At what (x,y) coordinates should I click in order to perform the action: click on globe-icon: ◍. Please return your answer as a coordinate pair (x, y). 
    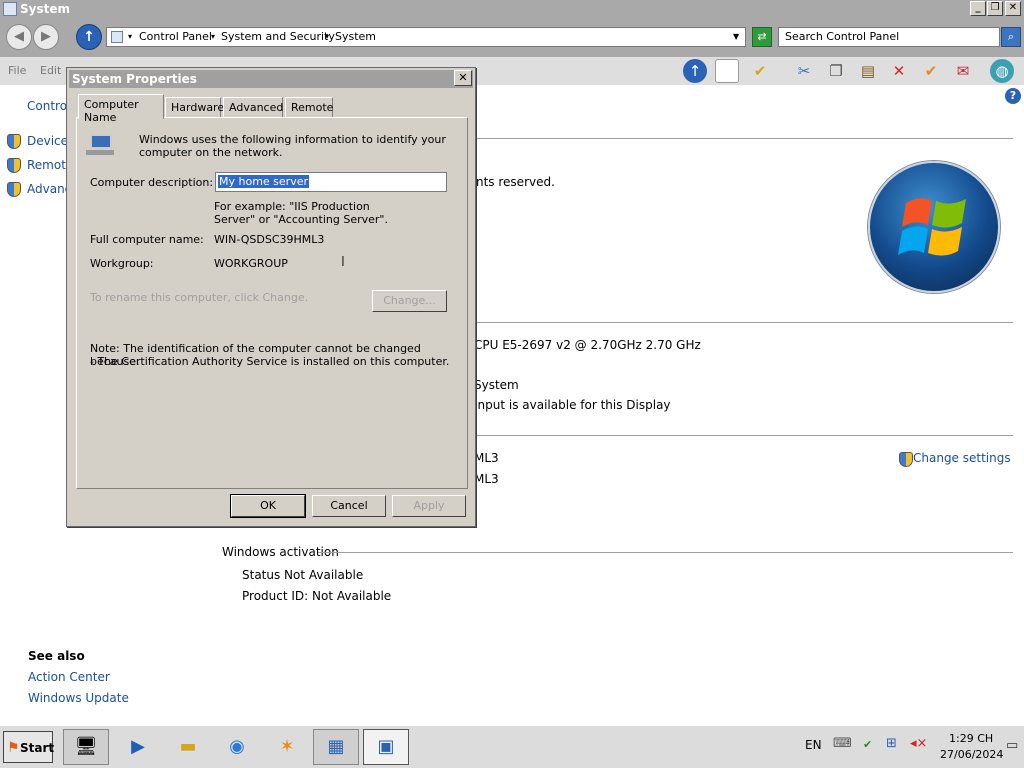
    Looking at the image, I should click on (1002, 71).